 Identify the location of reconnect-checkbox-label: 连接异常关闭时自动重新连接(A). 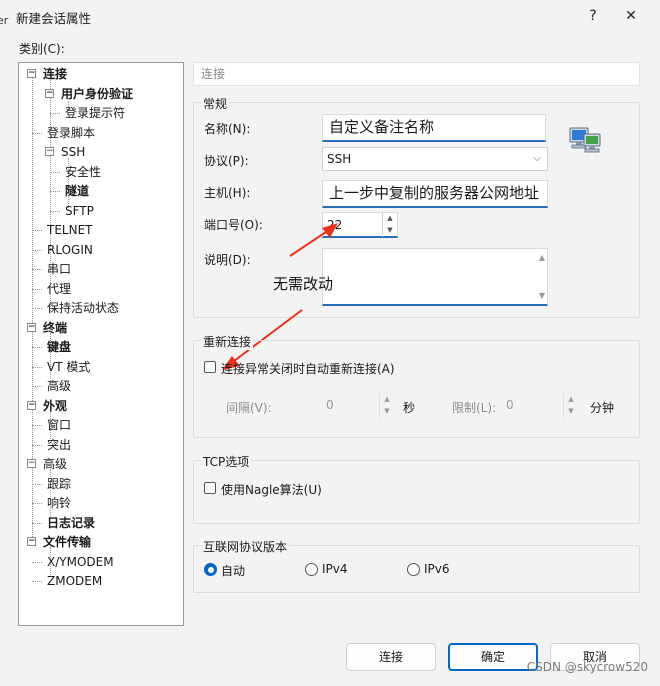
(308, 368).